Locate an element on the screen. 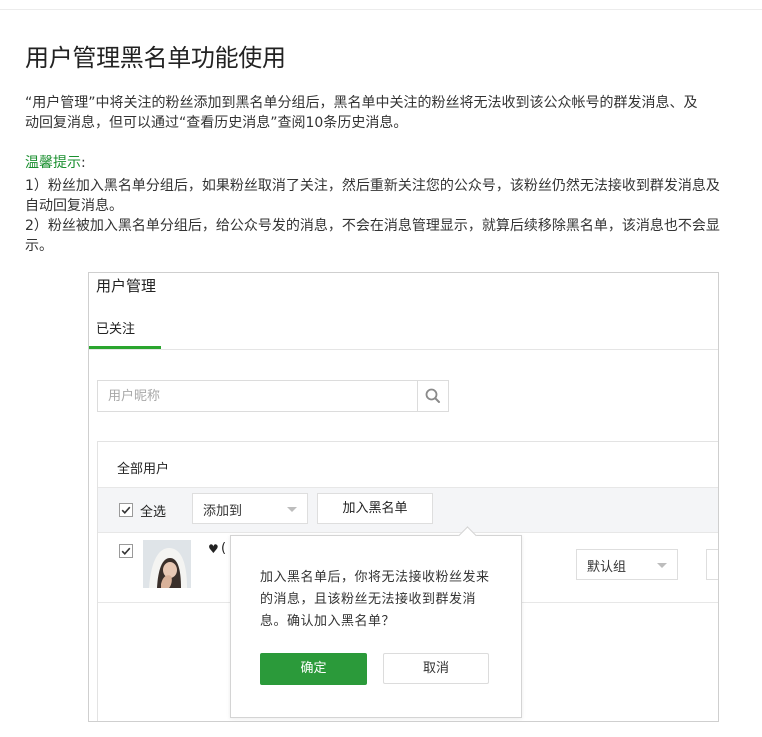 Image resolution: width=762 pixels, height=737 pixels. select-all-label: 全选 is located at coordinates (153, 510).